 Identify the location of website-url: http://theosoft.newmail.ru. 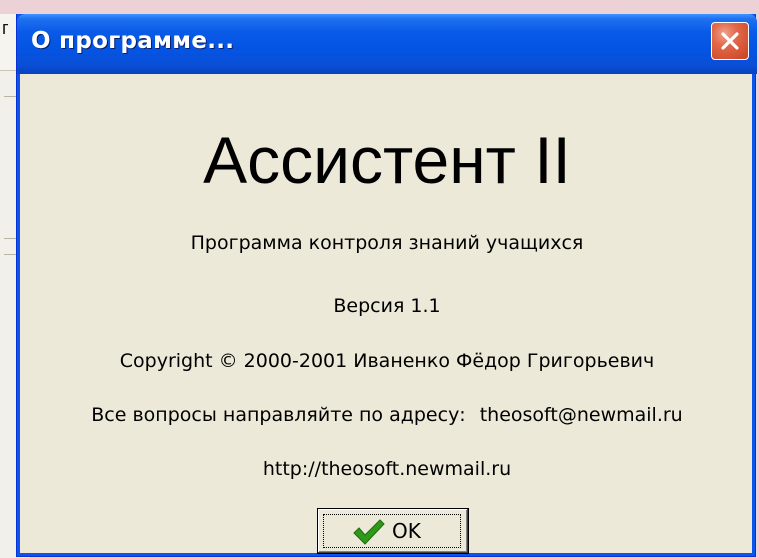
(387, 469).